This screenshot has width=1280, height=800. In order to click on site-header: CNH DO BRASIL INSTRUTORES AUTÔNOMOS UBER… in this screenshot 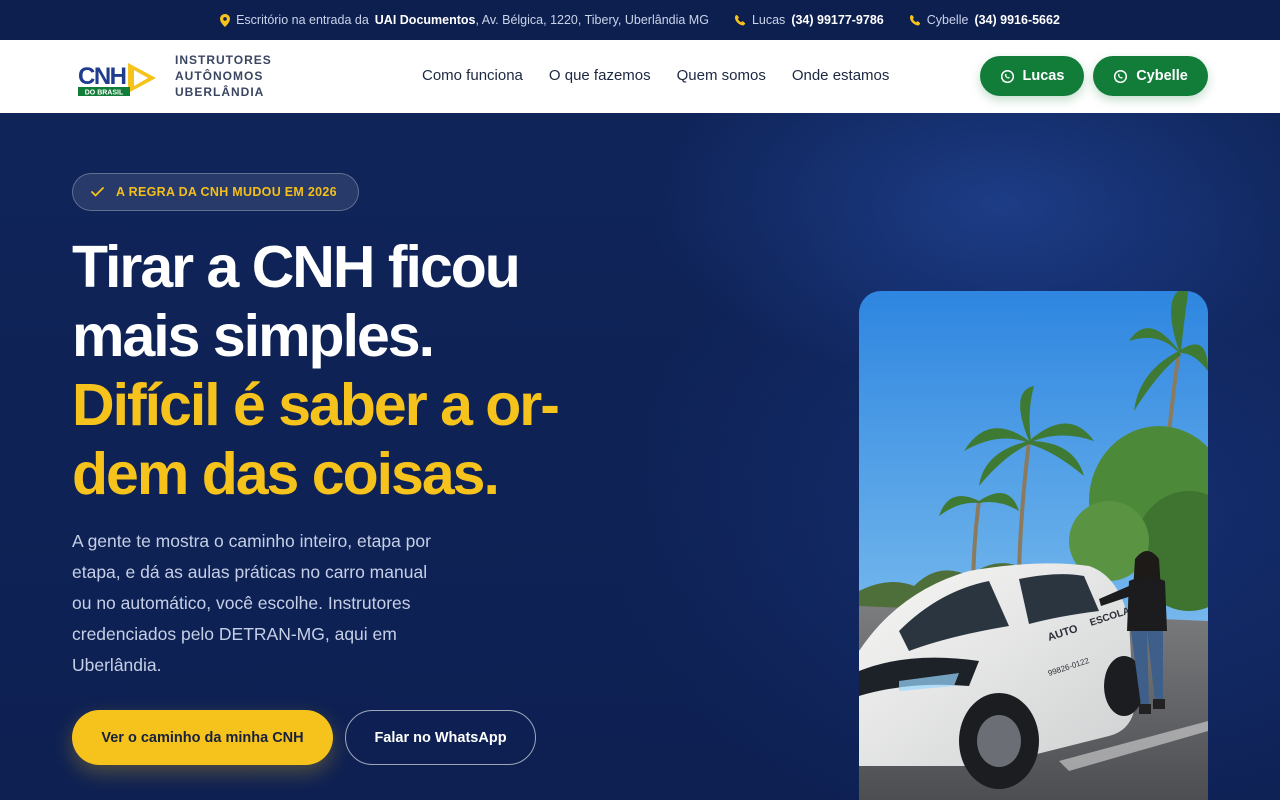, I will do `click(640, 76)`.